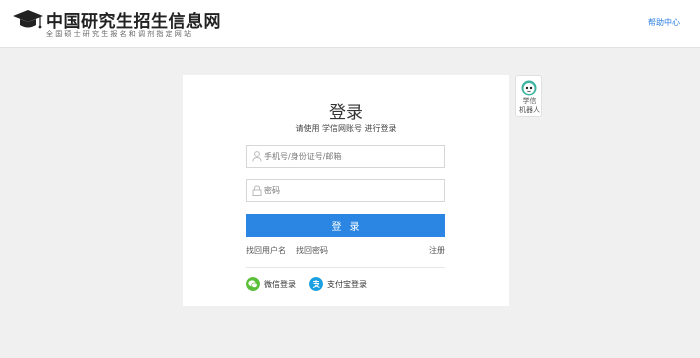  I want to click on find-username-link: 找回用户名, so click(266, 250).